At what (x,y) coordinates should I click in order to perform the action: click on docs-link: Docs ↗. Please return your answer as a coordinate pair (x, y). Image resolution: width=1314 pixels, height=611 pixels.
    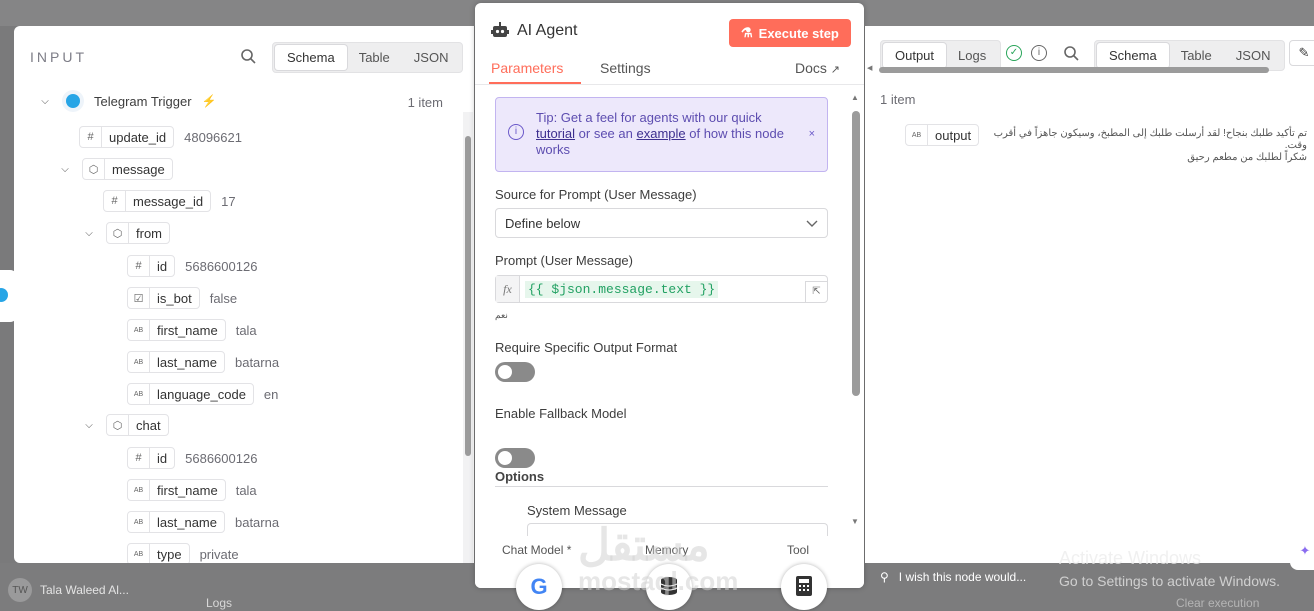
    Looking at the image, I should click on (817, 68).